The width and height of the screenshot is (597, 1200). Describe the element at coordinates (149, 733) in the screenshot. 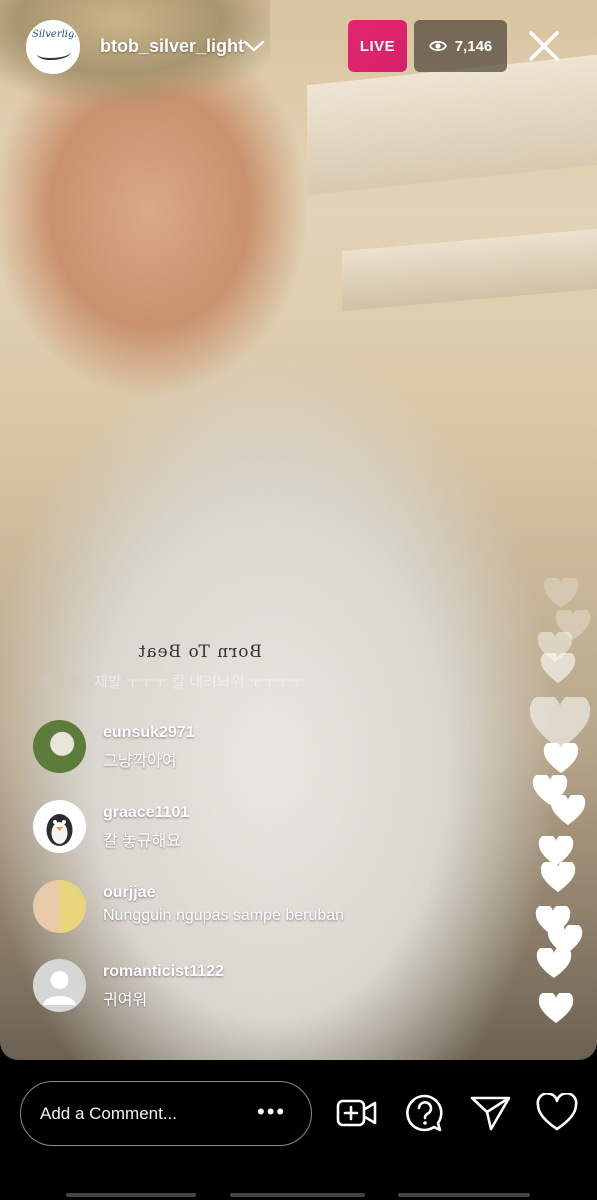

I see `comment-username: eunsuk2971` at that location.